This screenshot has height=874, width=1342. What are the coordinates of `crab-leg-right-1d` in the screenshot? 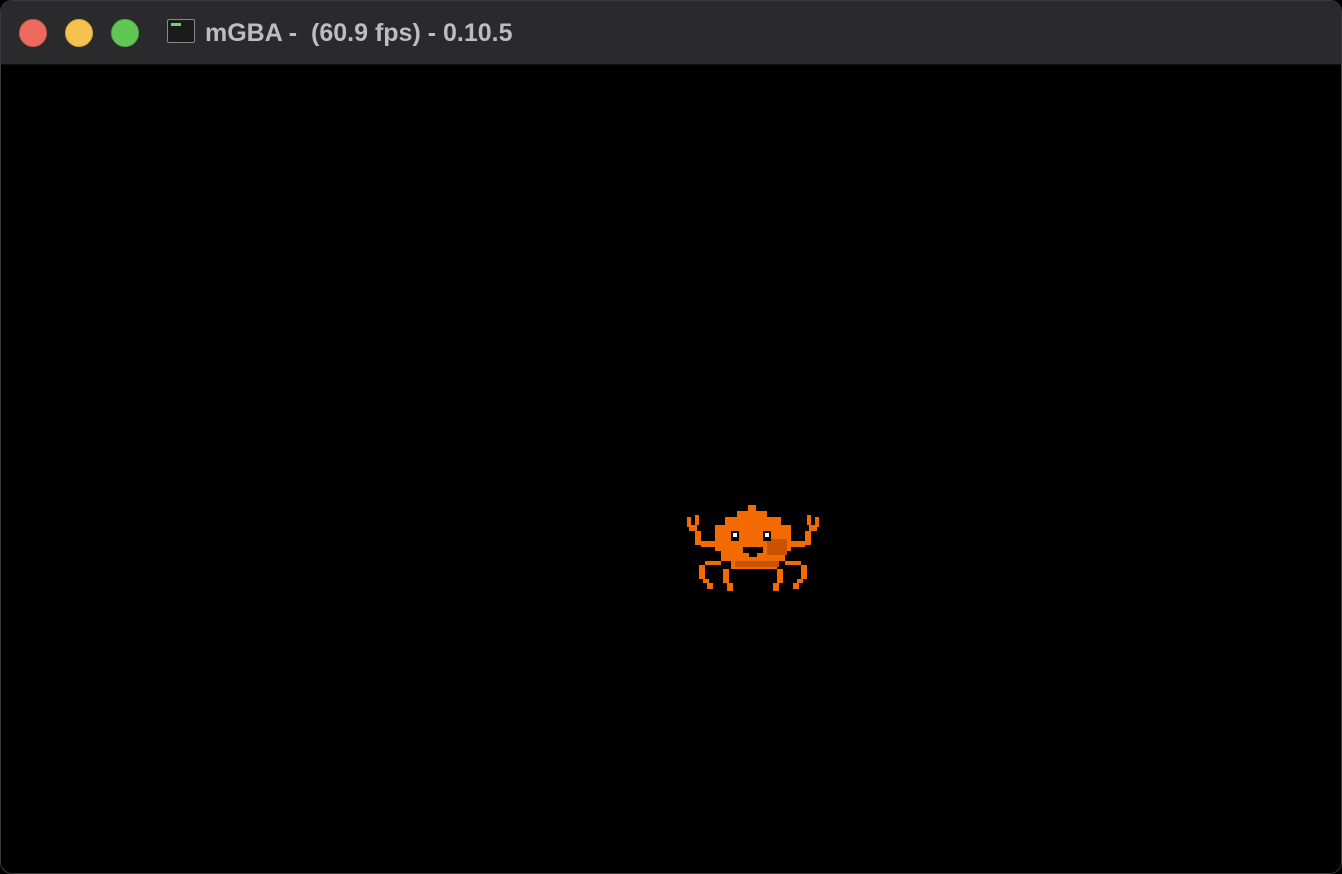 It's located at (796, 586).